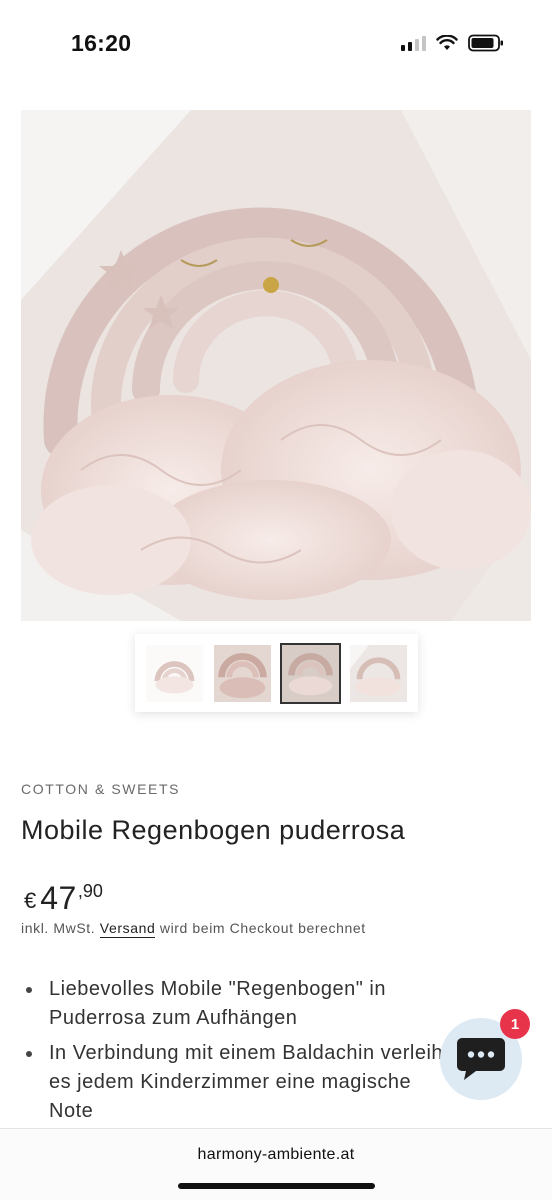 The image size is (552, 1200). What do you see at coordinates (30, 900) in the screenshot?
I see `price-currency: €` at bounding box center [30, 900].